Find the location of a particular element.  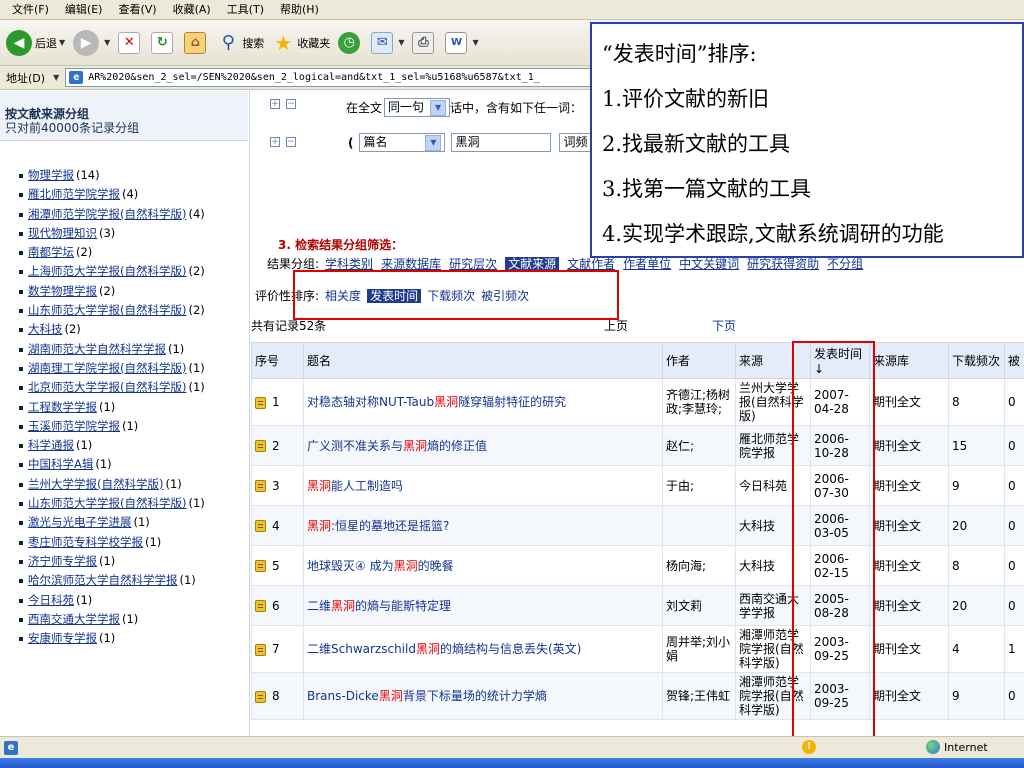

source-link: 大科技 is located at coordinates (45, 329).